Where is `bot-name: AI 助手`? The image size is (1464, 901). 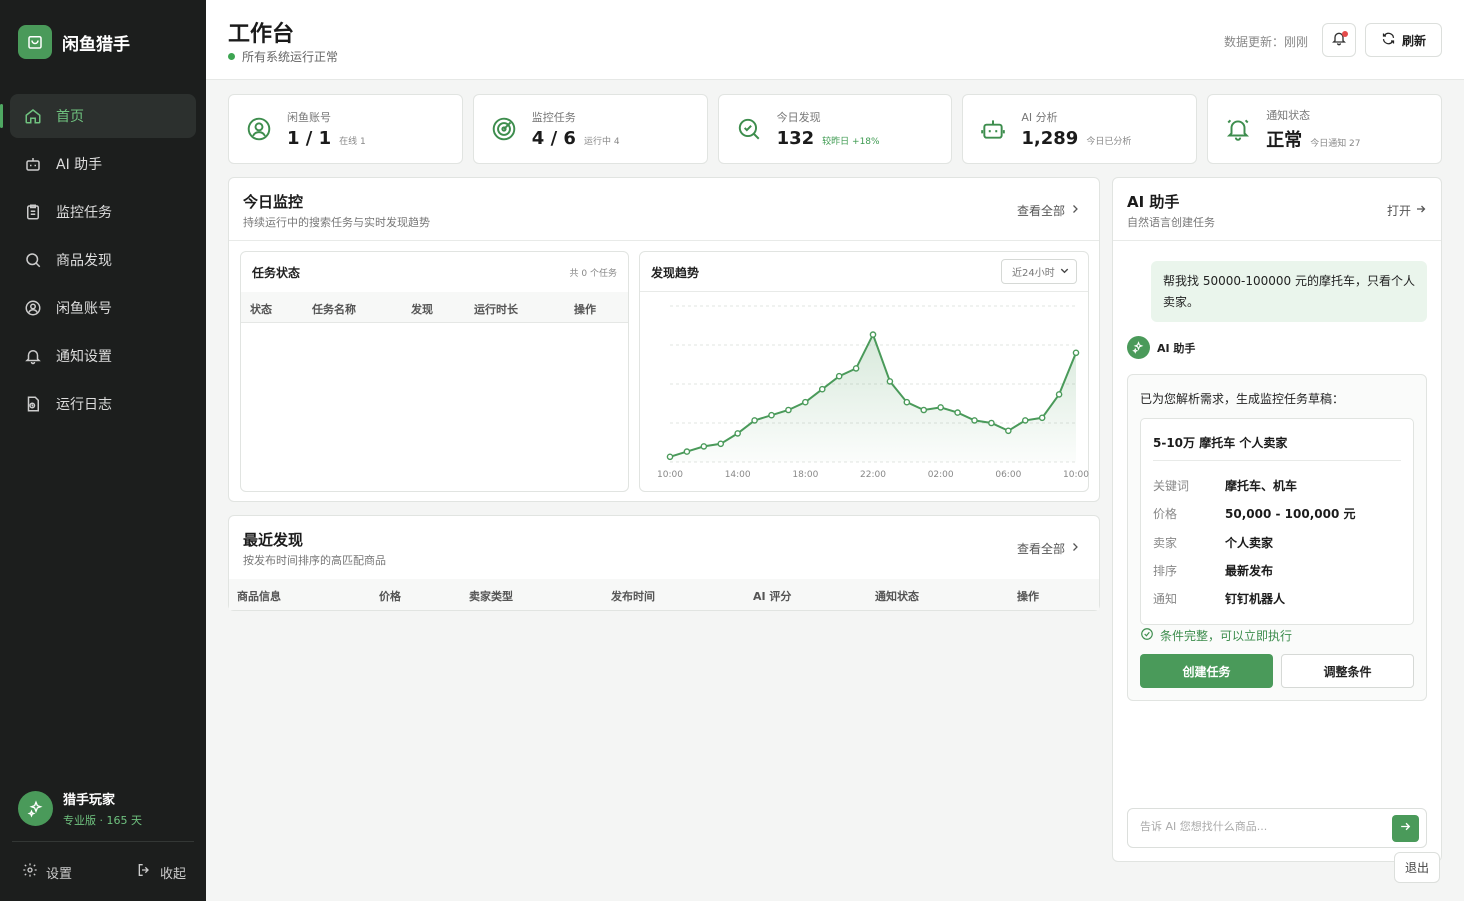 bot-name: AI 助手 is located at coordinates (1176, 348).